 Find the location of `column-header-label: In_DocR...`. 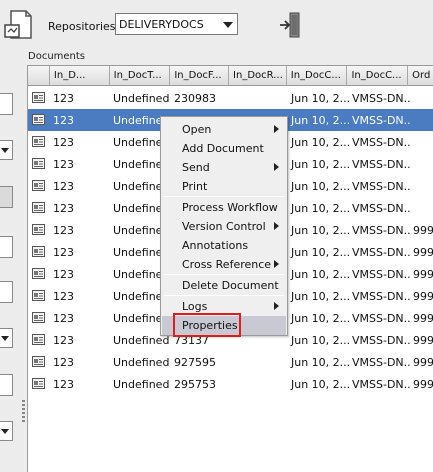

column-header-label: In_DocR... is located at coordinates (258, 75).